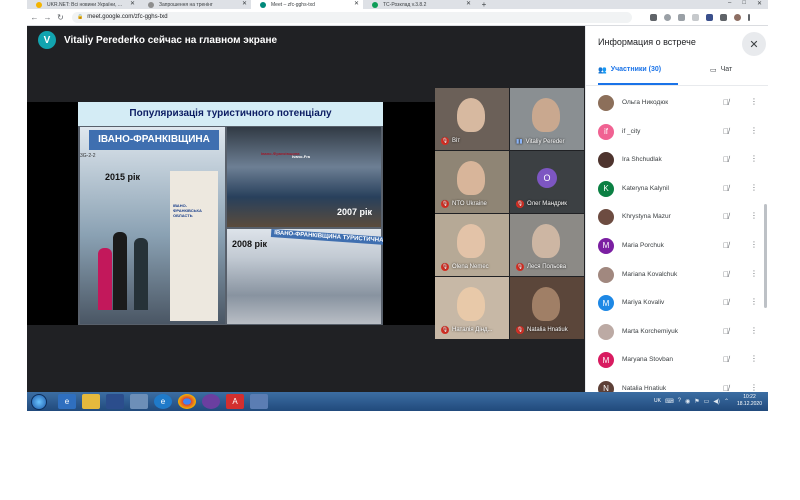 The image size is (800, 500). Describe the element at coordinates (765, 256) in the screenshot. I see `participant-list-scrollbar` at that location.